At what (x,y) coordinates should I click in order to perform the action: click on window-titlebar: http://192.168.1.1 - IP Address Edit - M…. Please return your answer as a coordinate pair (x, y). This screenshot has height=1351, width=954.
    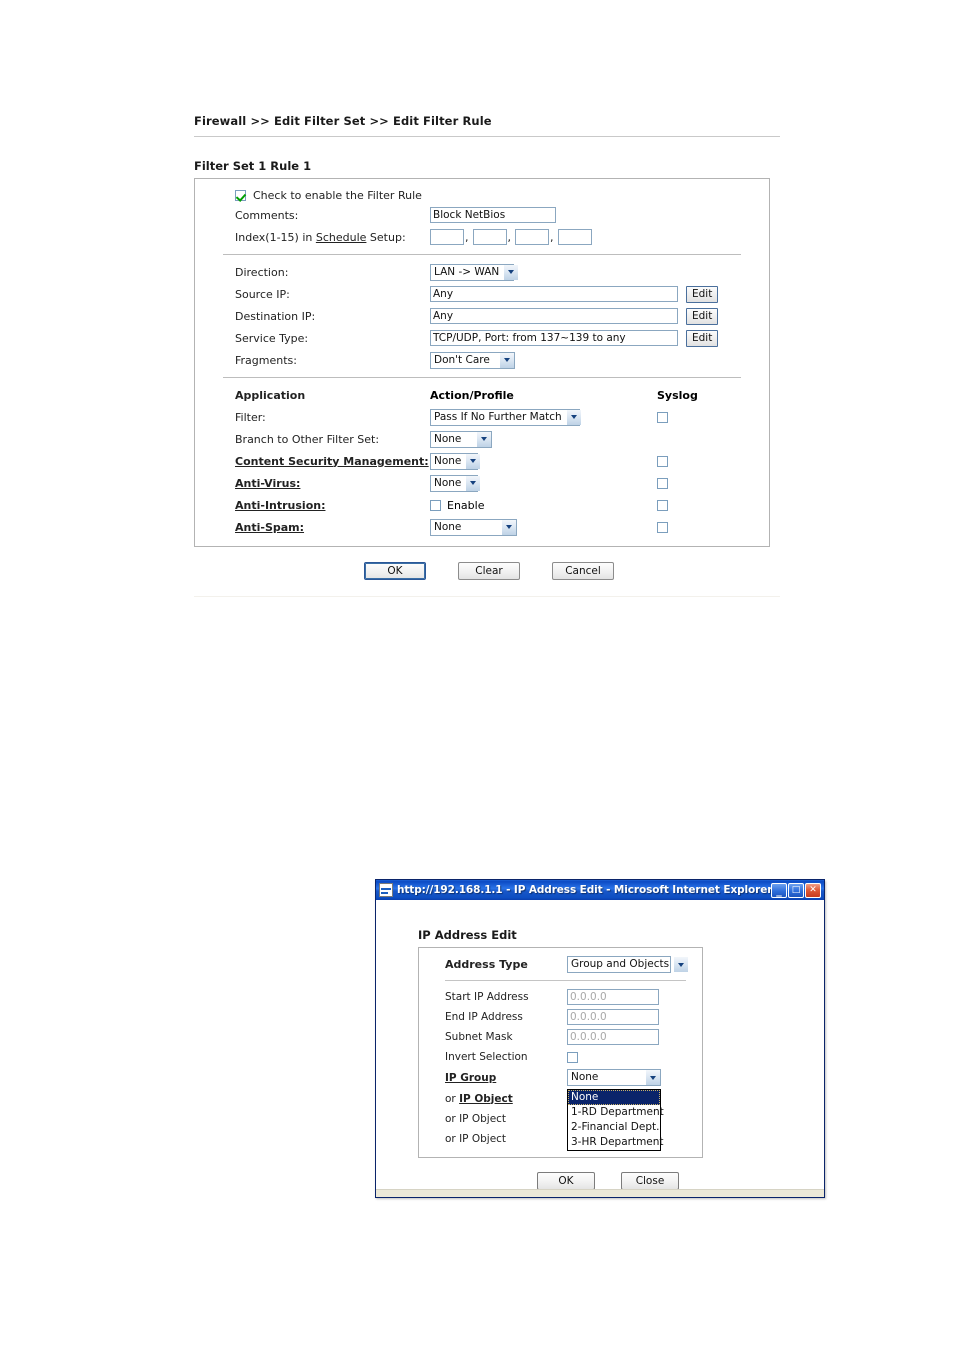
    Looking at the image, I should click on (600, 889).